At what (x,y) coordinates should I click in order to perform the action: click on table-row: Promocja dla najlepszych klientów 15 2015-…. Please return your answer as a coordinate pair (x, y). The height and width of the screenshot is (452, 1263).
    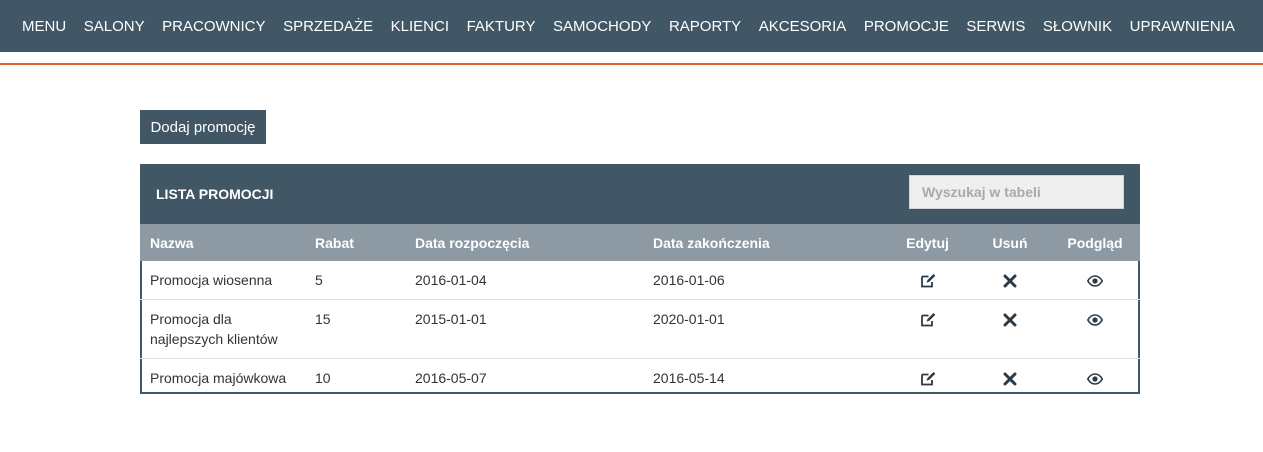
    Looking at the image, I should click on (640, 329).